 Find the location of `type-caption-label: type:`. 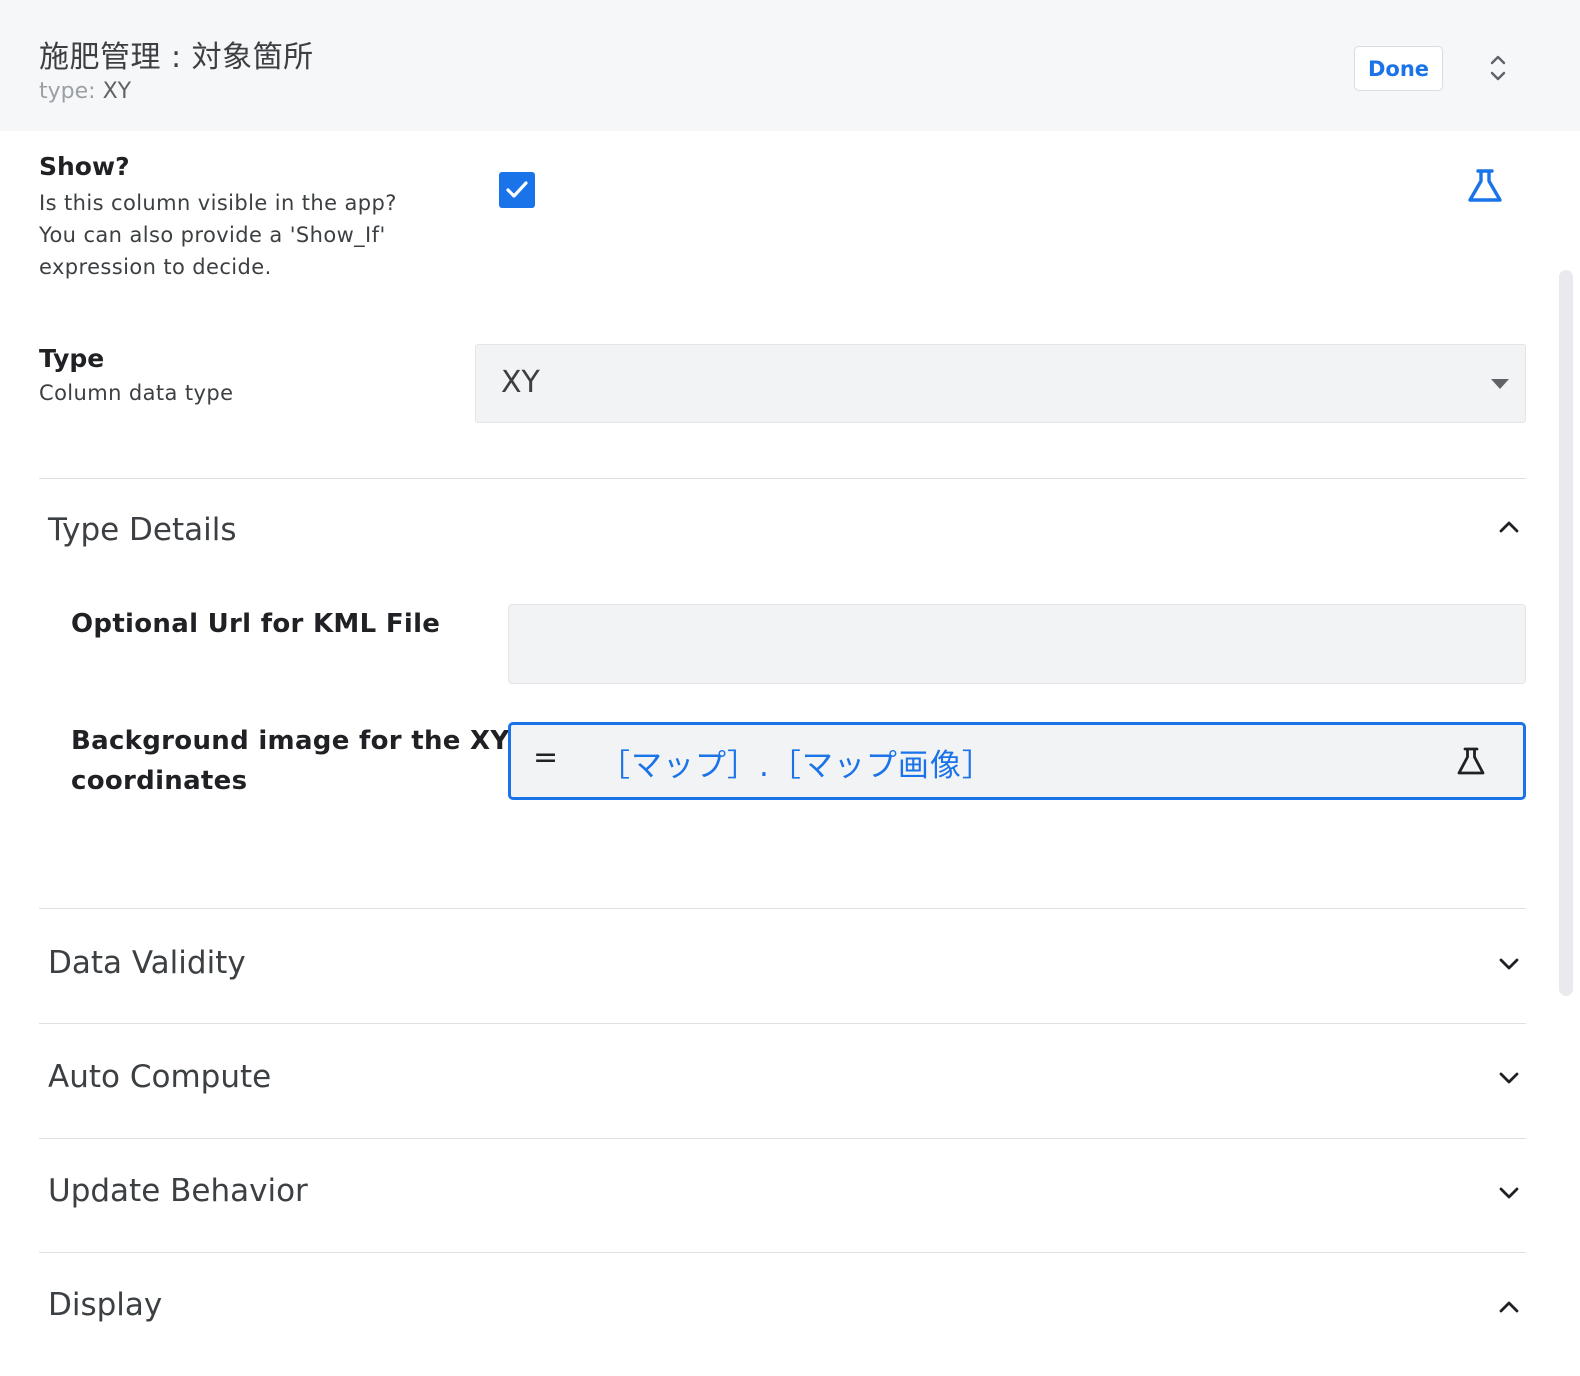

type-caption-label: type: is located at coordinates (67, 91).